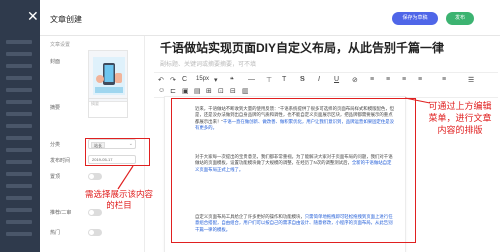  What do you see at coordinates (60, 45) in the screenshot?
I see `settings-section-title: 文章设置` at bounding box center [60, 45].